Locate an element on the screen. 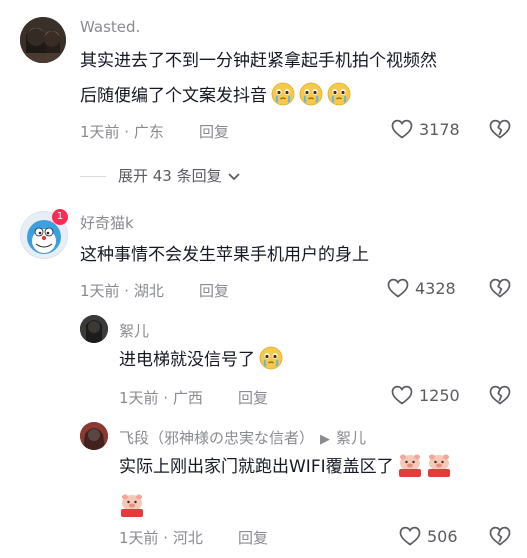 The image size is (527, 558). like-button: 506 is located at coordinates (428, 536).